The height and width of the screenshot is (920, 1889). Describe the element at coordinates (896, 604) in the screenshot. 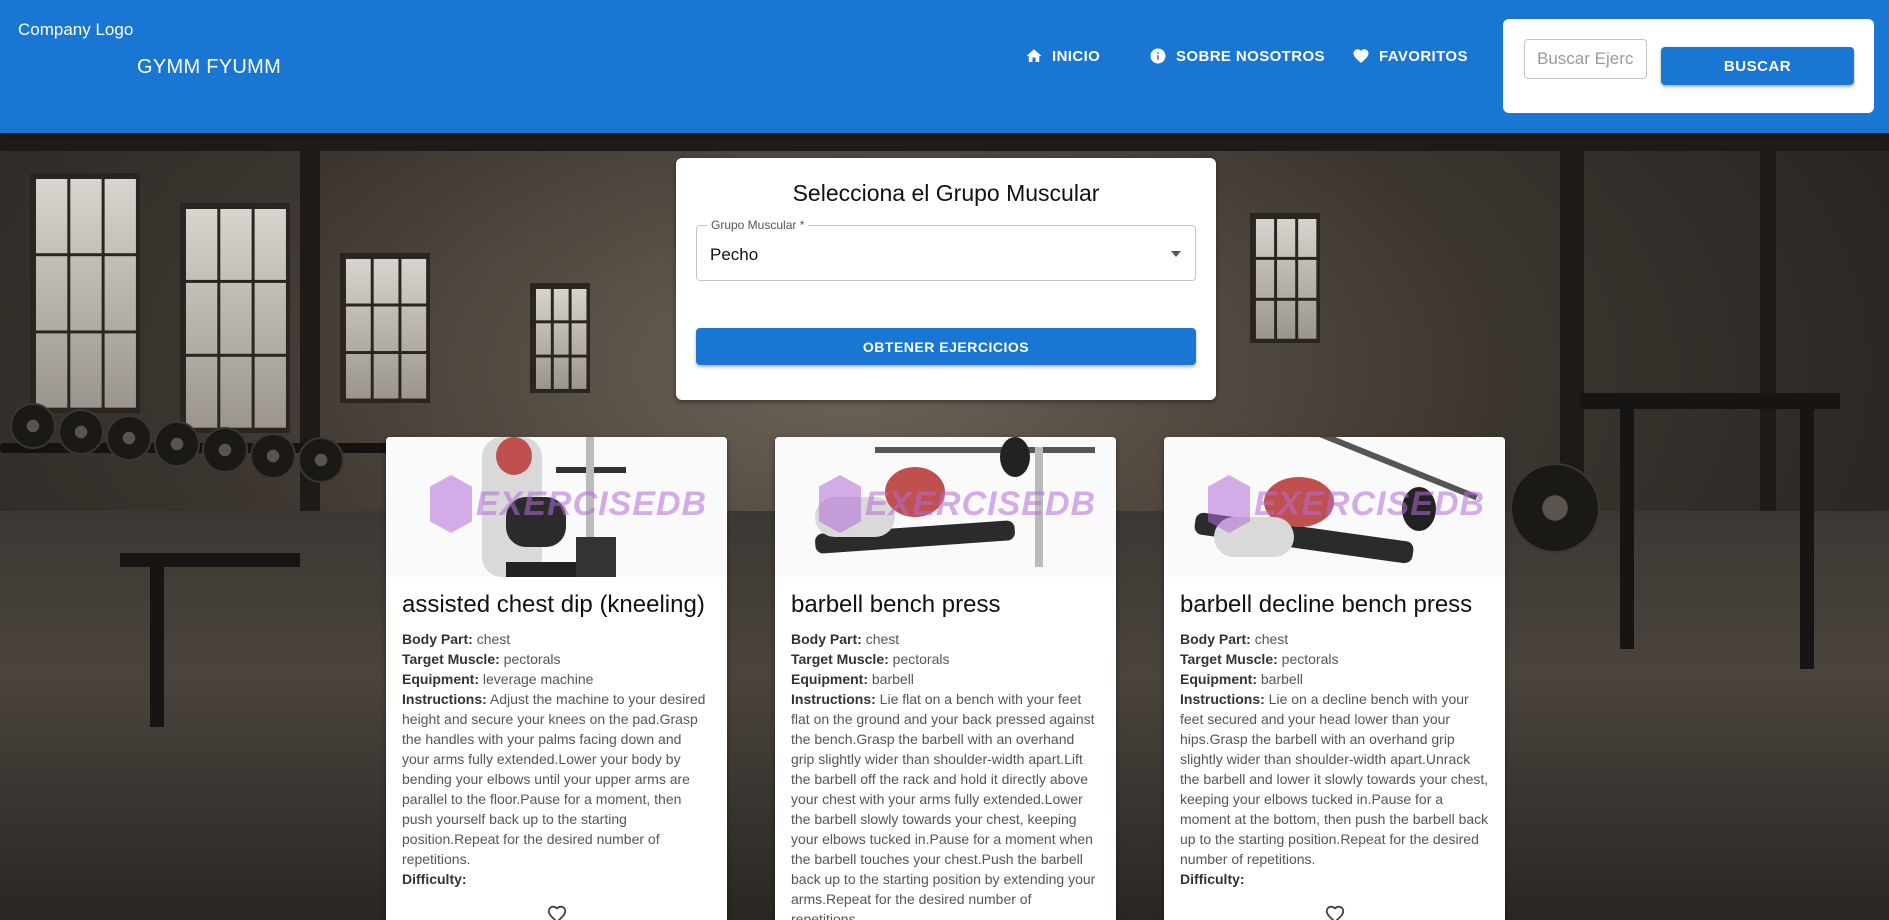

I see `exercise-name: barbell bench press` at that location.